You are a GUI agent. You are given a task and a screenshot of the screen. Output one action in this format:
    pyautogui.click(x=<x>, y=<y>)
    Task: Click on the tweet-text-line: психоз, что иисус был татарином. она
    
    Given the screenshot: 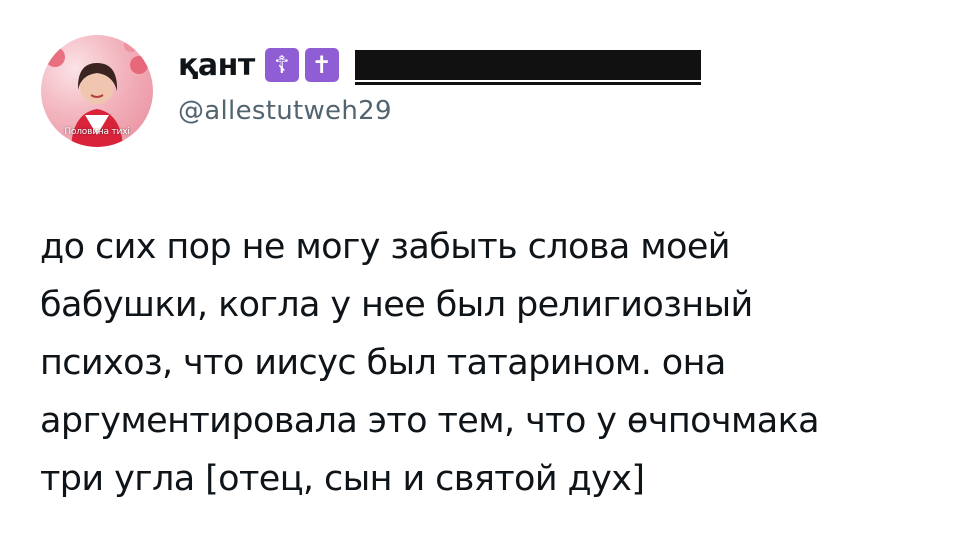 What is the action you would take?
    pyautogui.click(x=383, y=363)
    